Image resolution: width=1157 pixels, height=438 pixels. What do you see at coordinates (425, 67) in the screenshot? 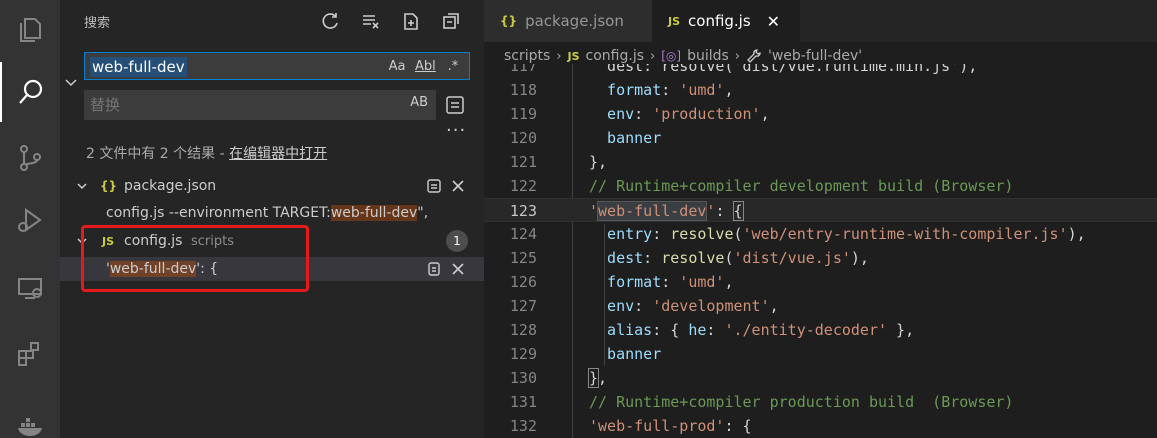
I see `whole-word-toggle: Abl` at bounding box center [425, 67].